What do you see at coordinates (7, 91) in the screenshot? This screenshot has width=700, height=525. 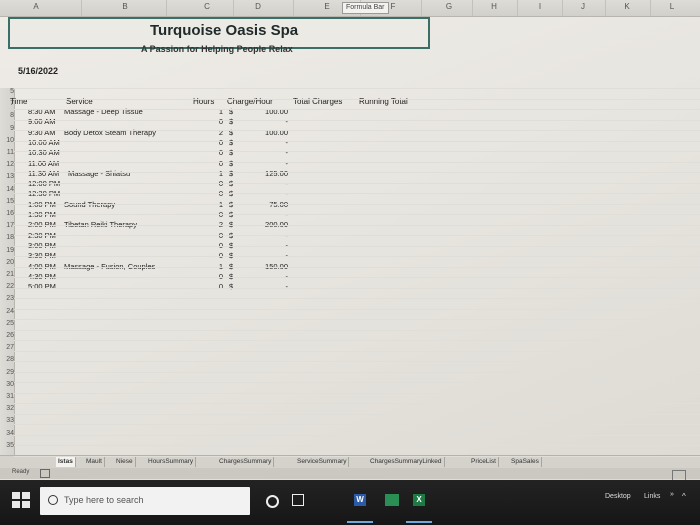 I see `row-number: 5` at bounding box center [7, 91].